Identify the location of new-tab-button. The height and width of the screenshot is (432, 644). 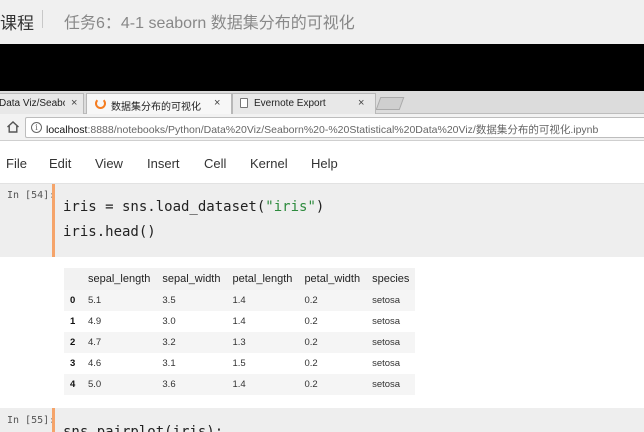
(390, 103).